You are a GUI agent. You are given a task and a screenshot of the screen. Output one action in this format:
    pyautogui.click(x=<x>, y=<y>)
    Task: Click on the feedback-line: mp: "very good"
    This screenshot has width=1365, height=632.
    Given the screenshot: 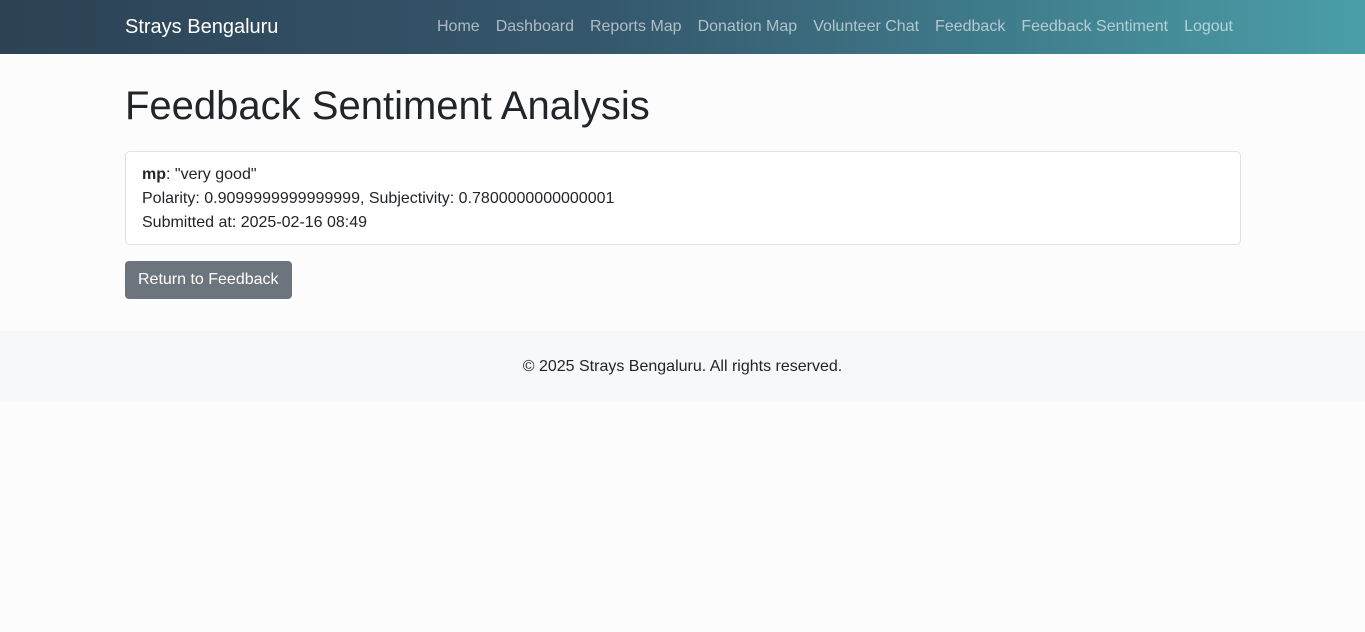 What is the action you would take?
    pyautogui.click(x=683, y=175)
    